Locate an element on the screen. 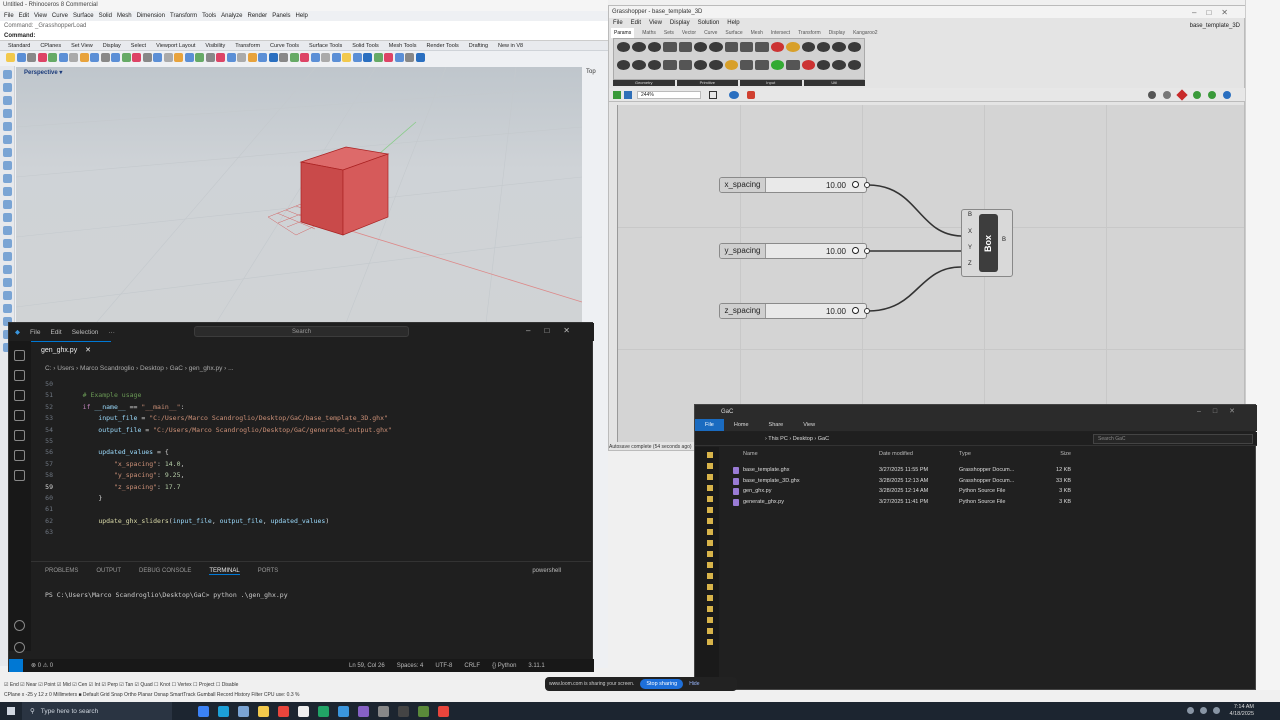  rhino-tab: Transform is located at coordinates (247, 45).